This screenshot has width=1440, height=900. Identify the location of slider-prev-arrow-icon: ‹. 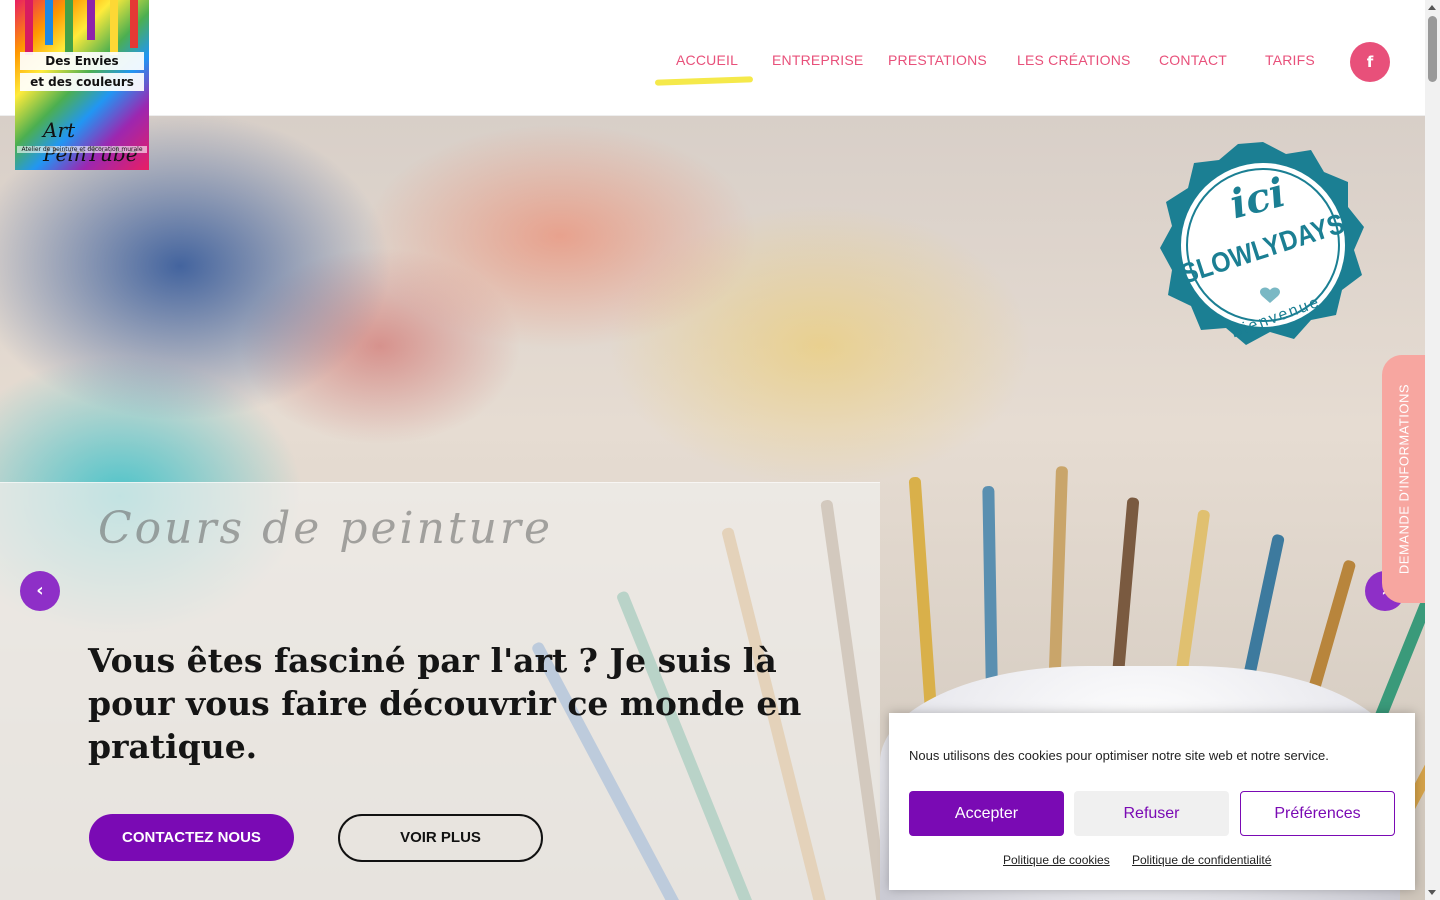
(40, 591).